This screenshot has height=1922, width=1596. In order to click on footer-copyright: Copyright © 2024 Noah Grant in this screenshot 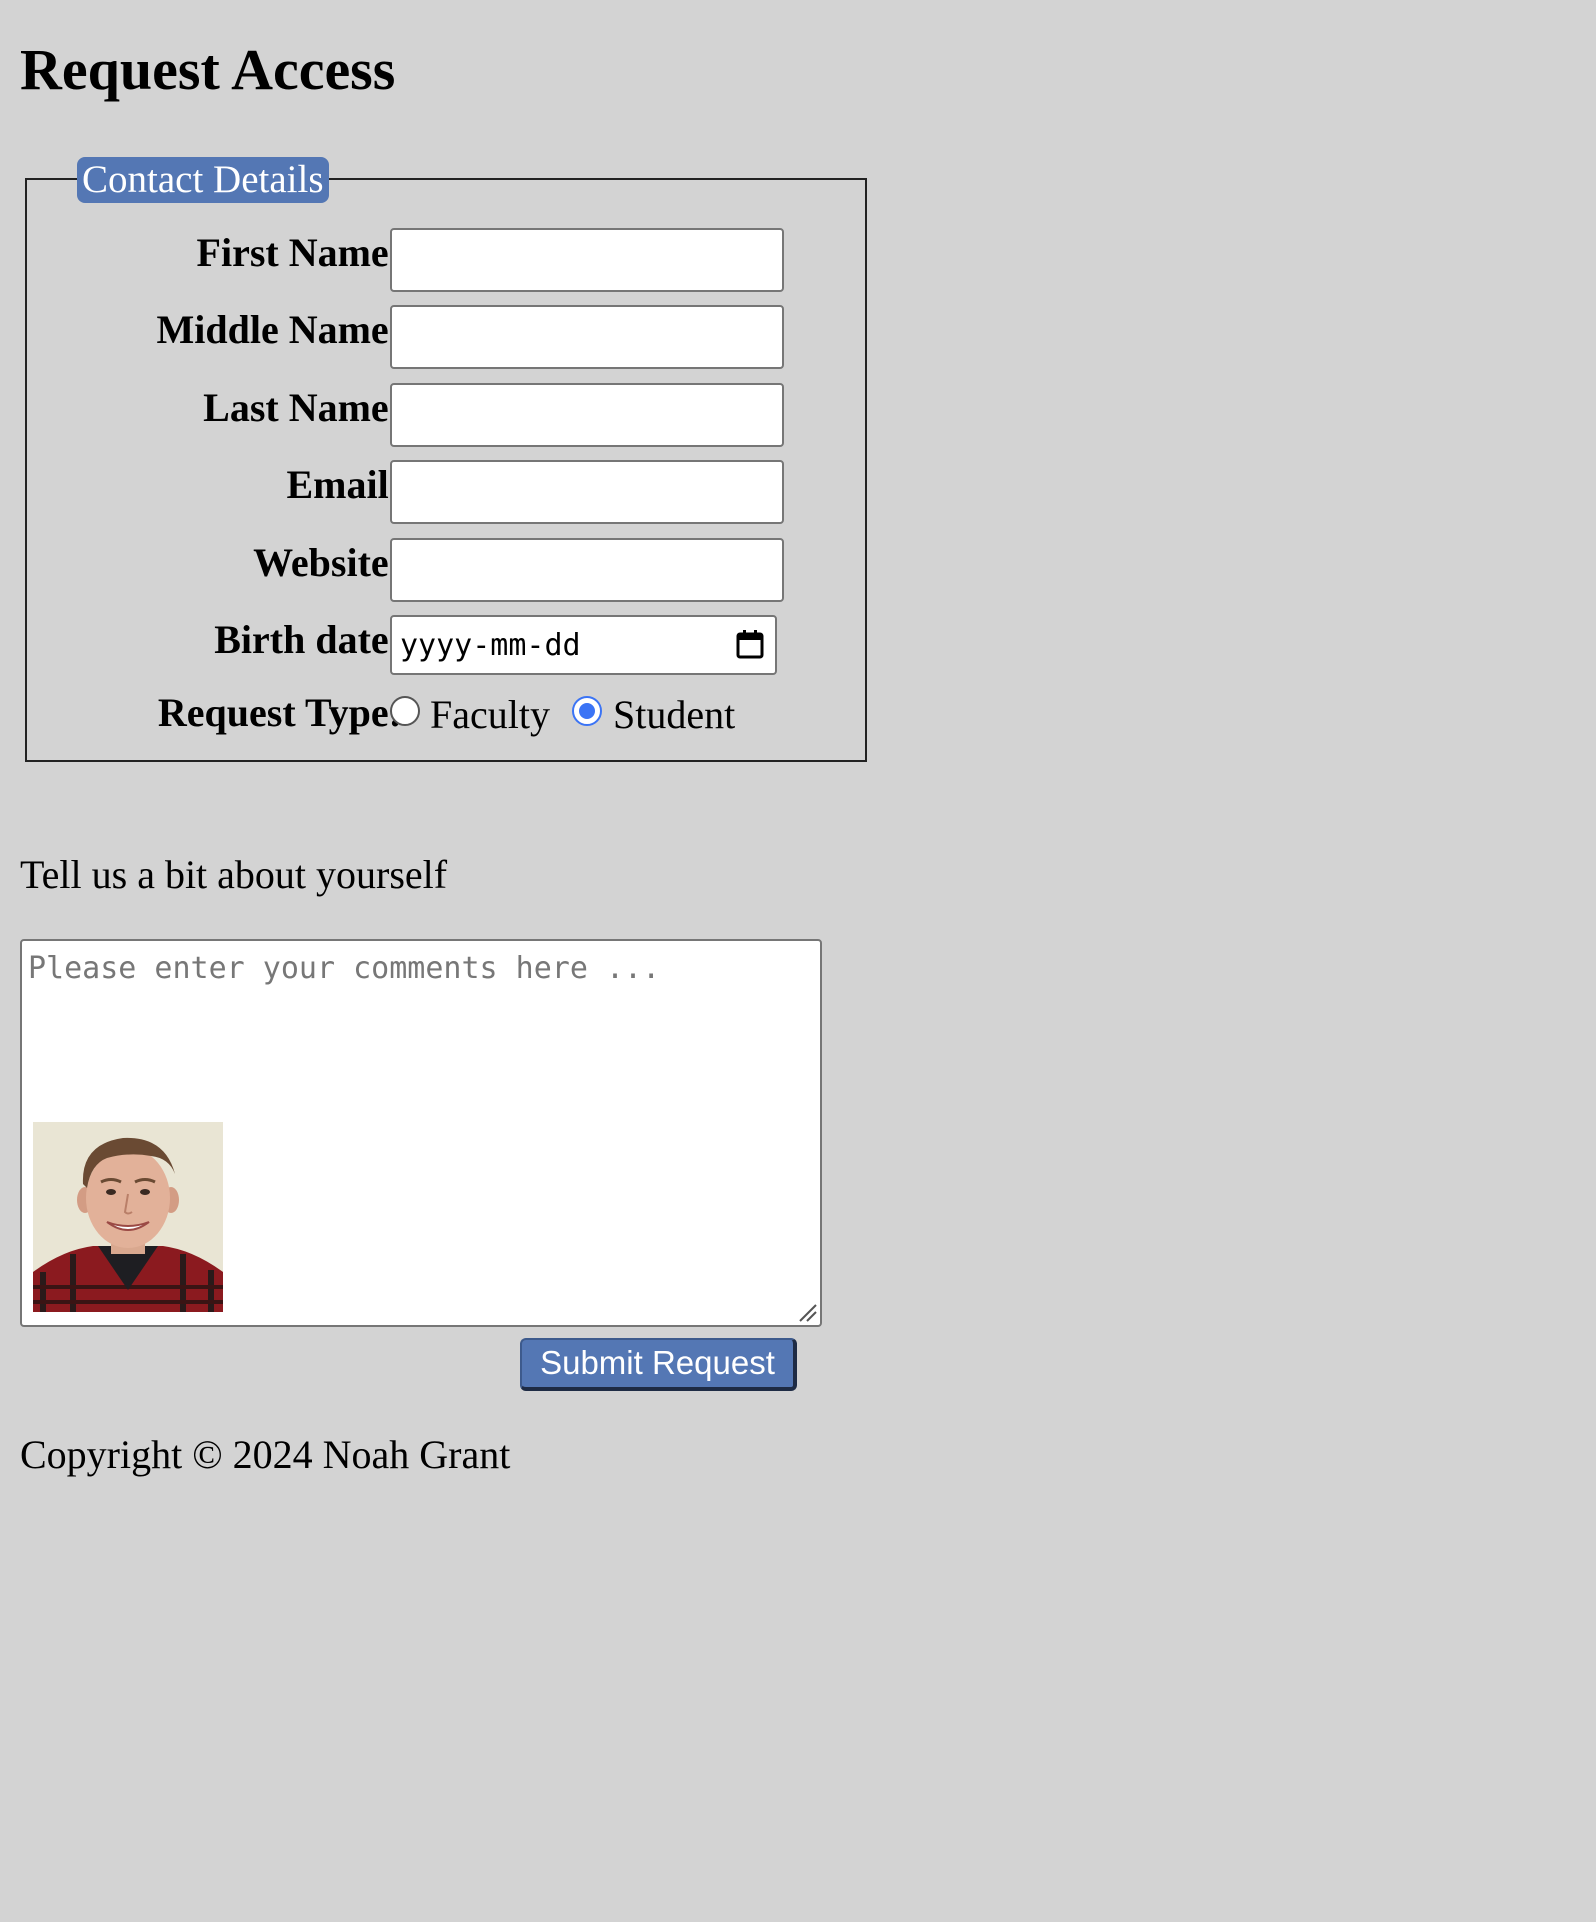, I will do `click(265, 1454)`.